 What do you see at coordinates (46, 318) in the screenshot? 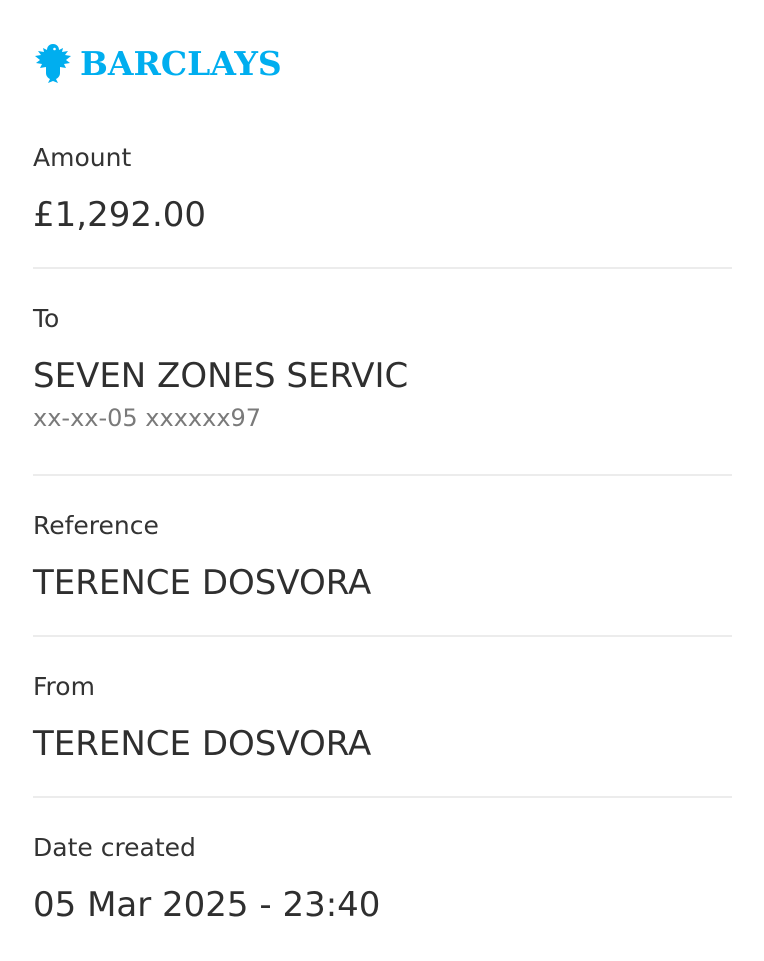
I see `payee-label: To` at bounding box center [46, 318].